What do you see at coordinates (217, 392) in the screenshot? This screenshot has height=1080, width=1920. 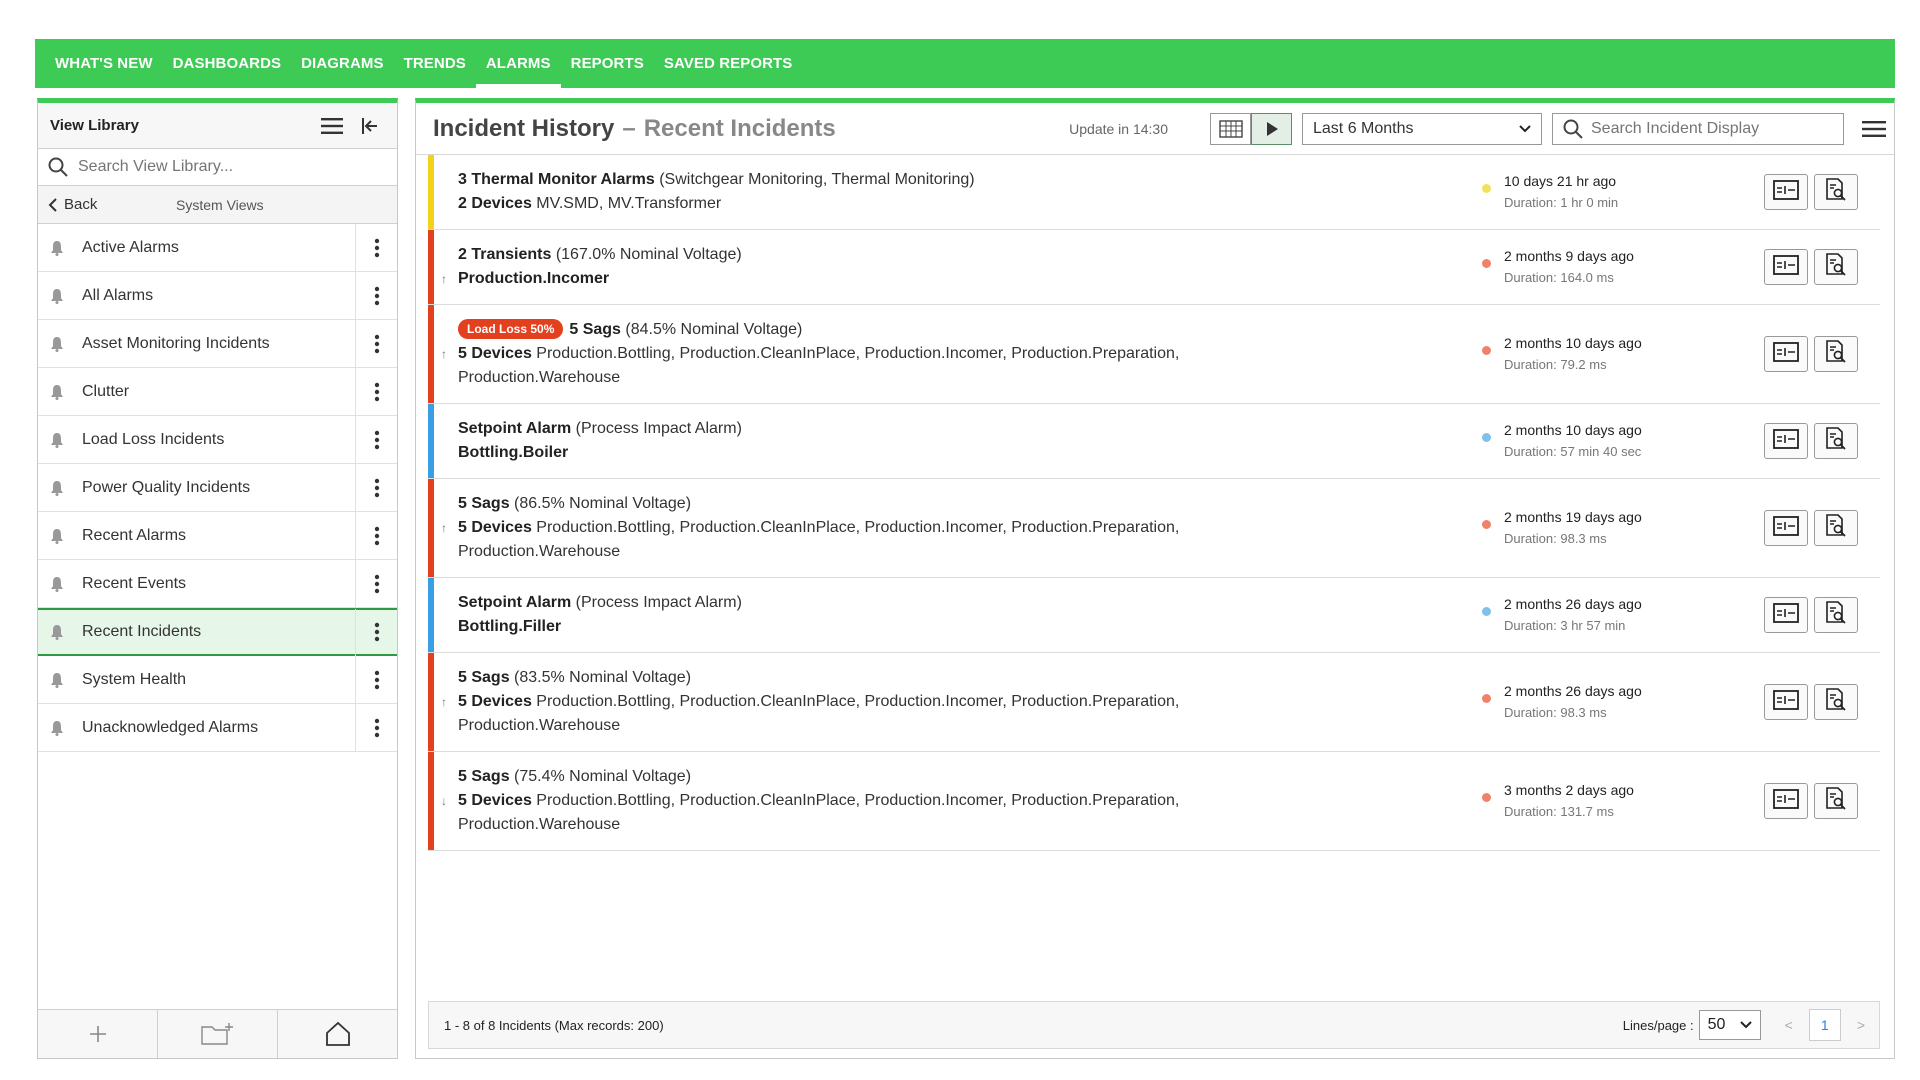 I see `view-item-clutter: Clutter` at bounding box center [217, 392].